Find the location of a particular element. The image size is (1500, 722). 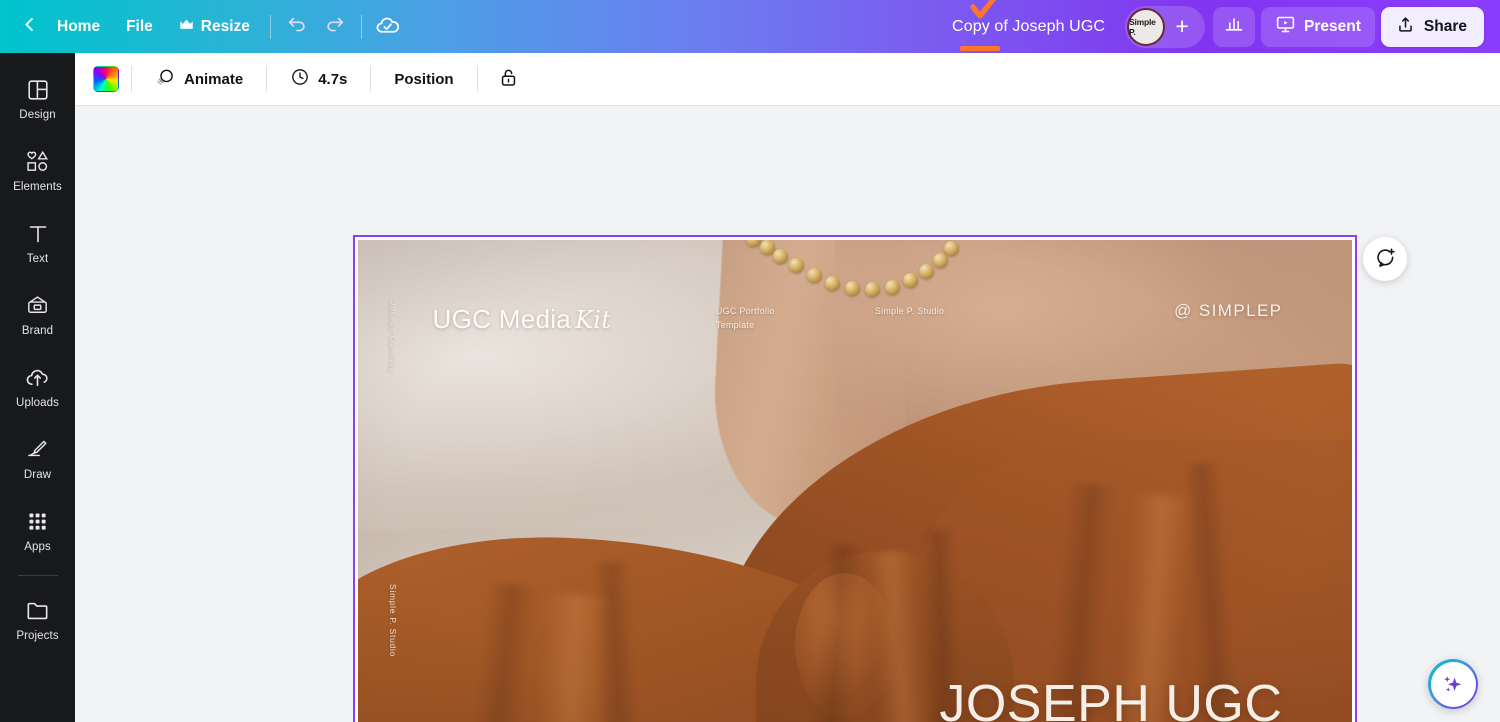

magic-sparkle-icon is located at coordinates (1453, 684).